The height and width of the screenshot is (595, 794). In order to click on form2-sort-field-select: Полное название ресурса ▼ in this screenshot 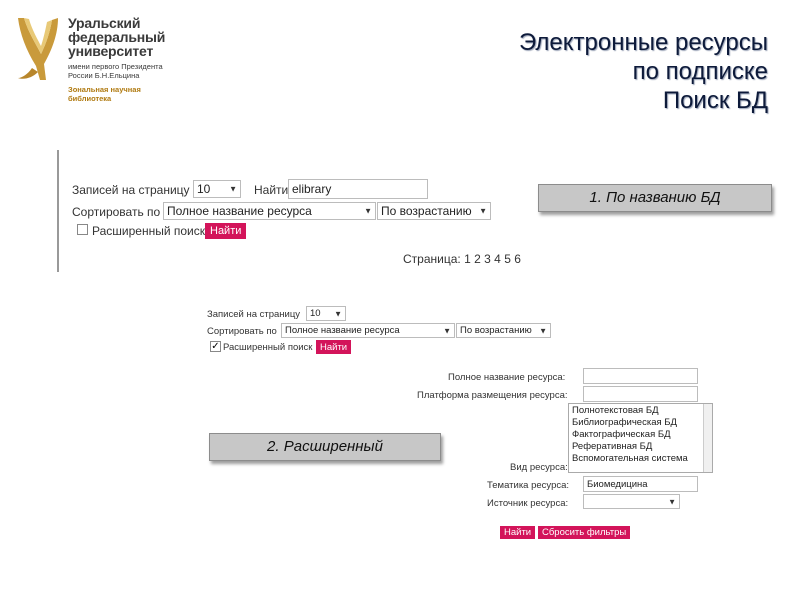, I will do `click(368, 330)`.